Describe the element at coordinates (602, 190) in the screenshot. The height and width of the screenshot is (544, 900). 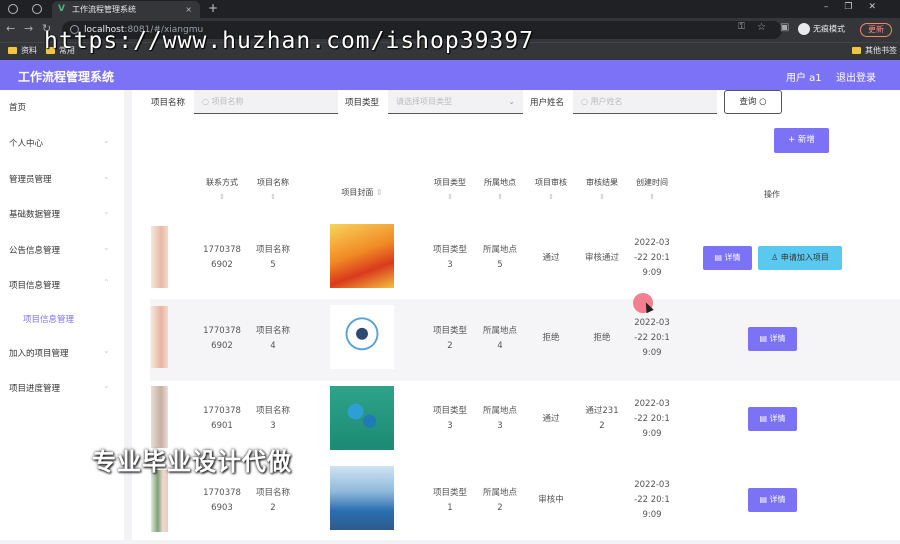
I see `column-header-result: 审核结果 ⇕` at that location.